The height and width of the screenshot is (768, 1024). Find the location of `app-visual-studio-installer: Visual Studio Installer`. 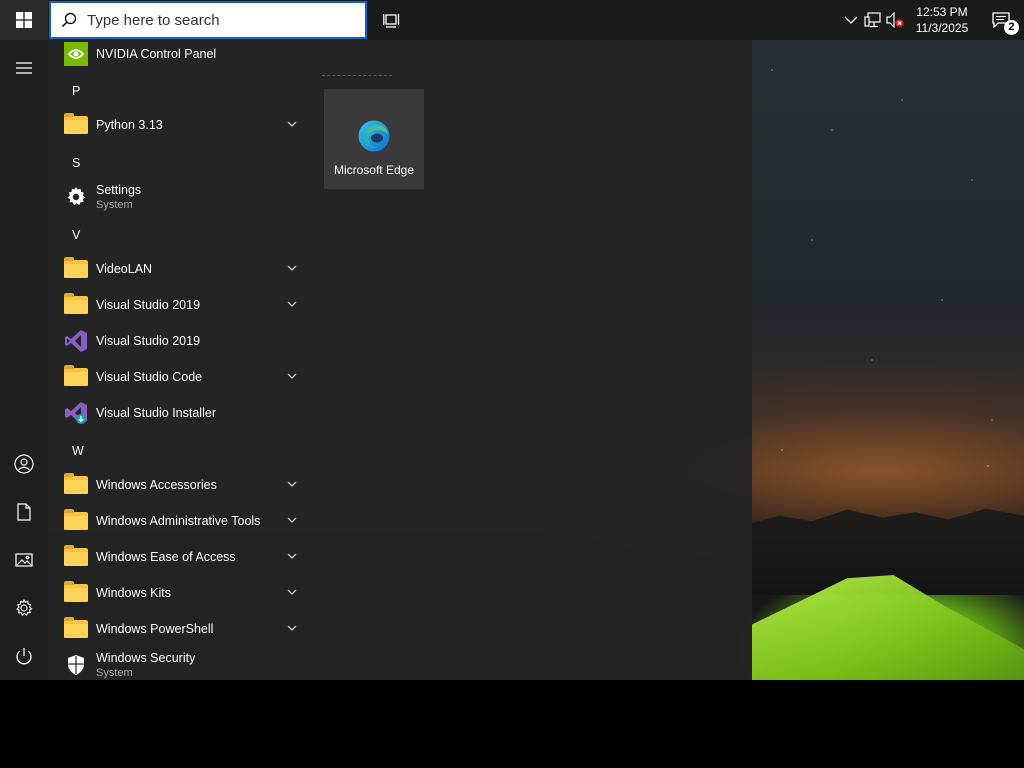

app-visual-studio-installer: Visual Studio Installer is located at coordinates (180, 413).